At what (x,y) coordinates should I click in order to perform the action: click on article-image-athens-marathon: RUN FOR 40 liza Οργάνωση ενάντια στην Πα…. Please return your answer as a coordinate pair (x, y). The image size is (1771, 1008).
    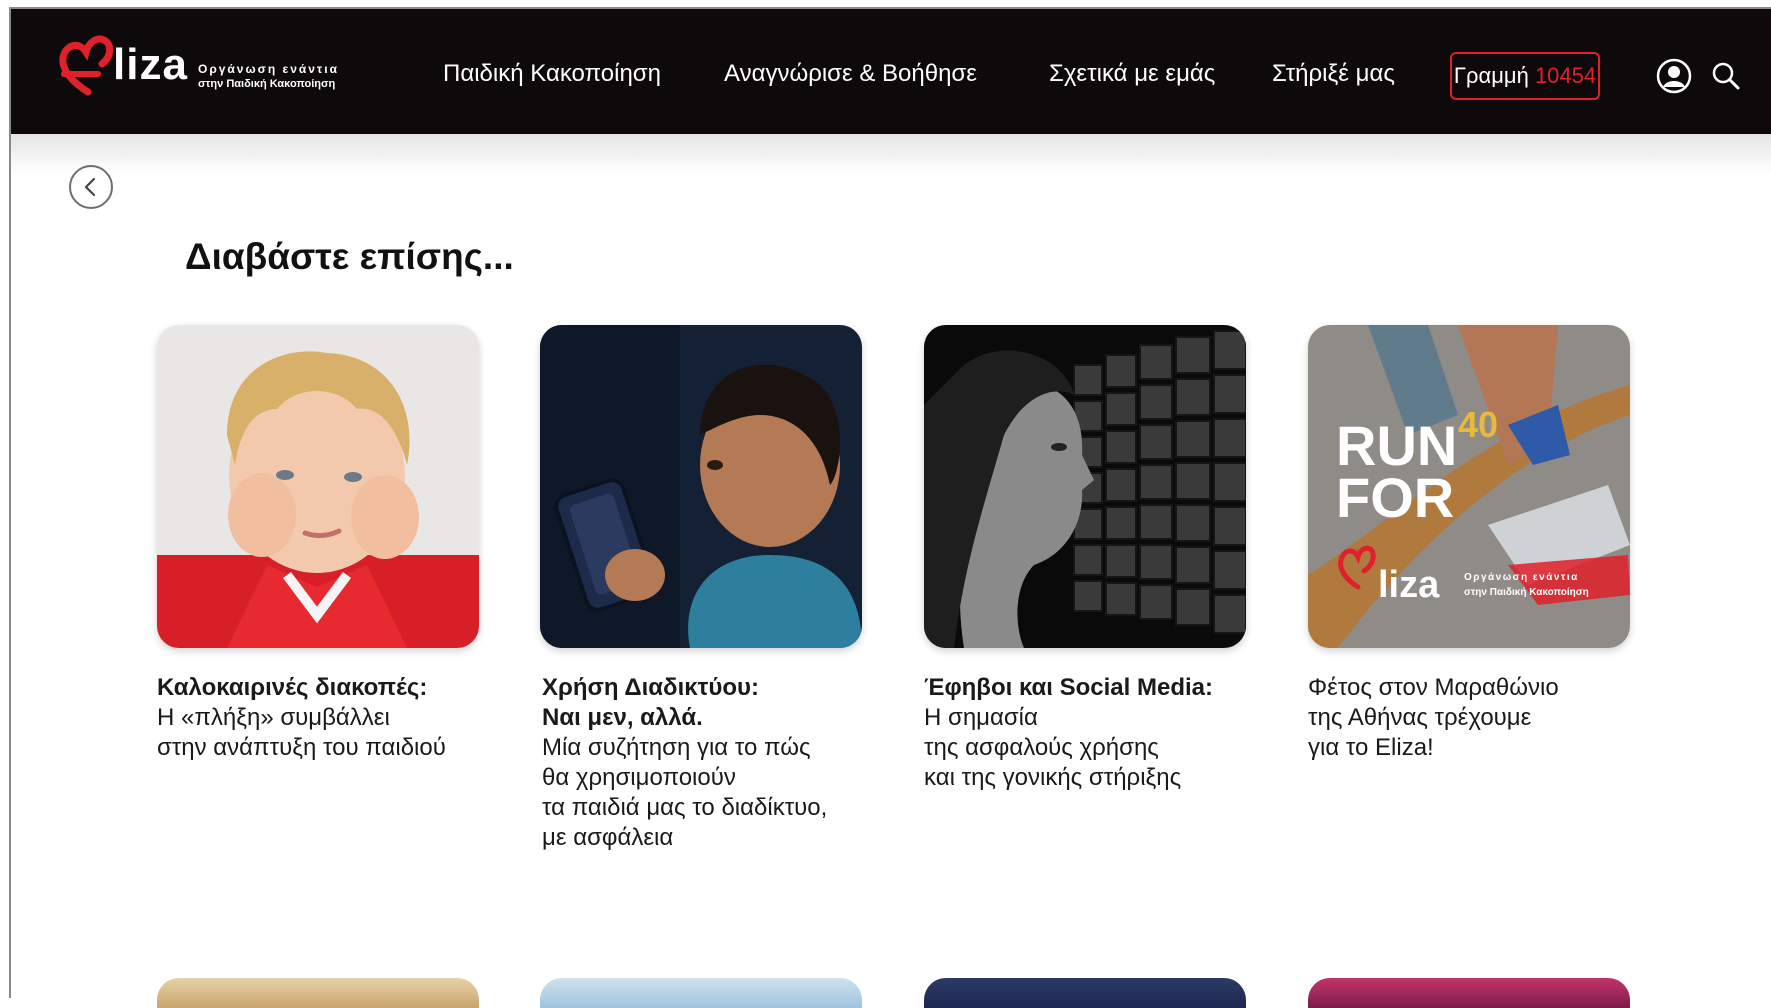
    Looking at the image, I should click on (1469, 486).